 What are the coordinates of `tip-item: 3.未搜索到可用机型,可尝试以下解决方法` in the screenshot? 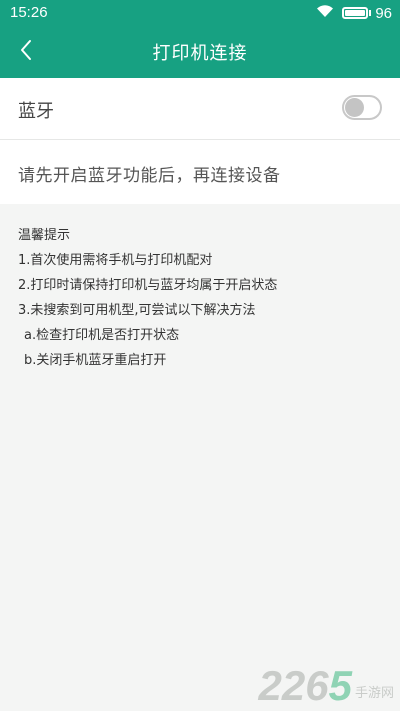 It's located at (137, 310).